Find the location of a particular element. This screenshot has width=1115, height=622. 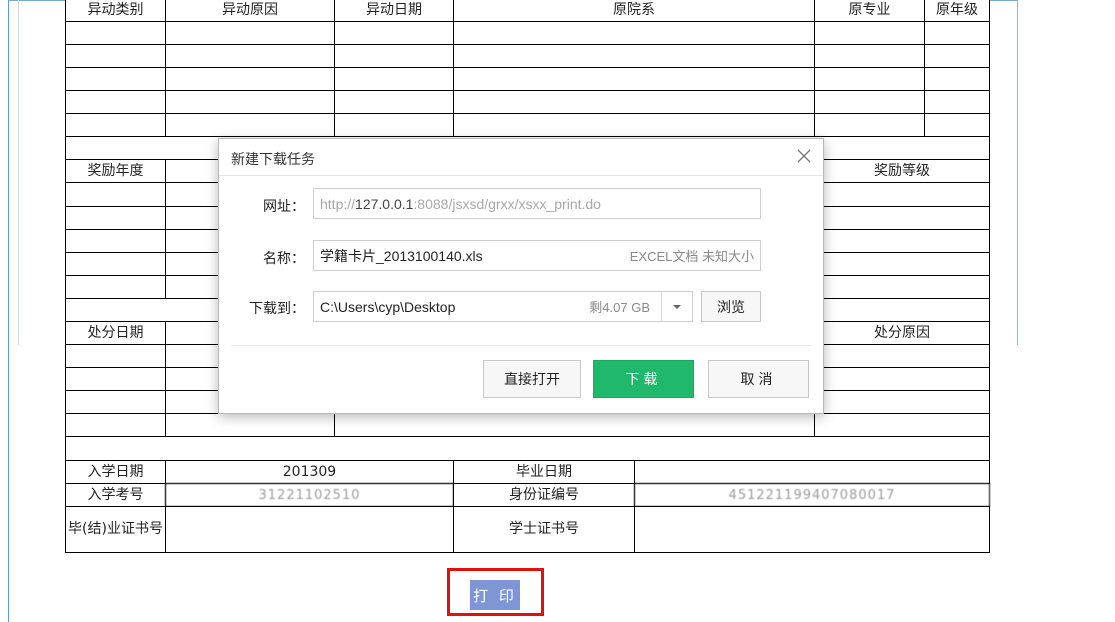

exam-no-value: 31221102510 is located at coordinates (309, 495).